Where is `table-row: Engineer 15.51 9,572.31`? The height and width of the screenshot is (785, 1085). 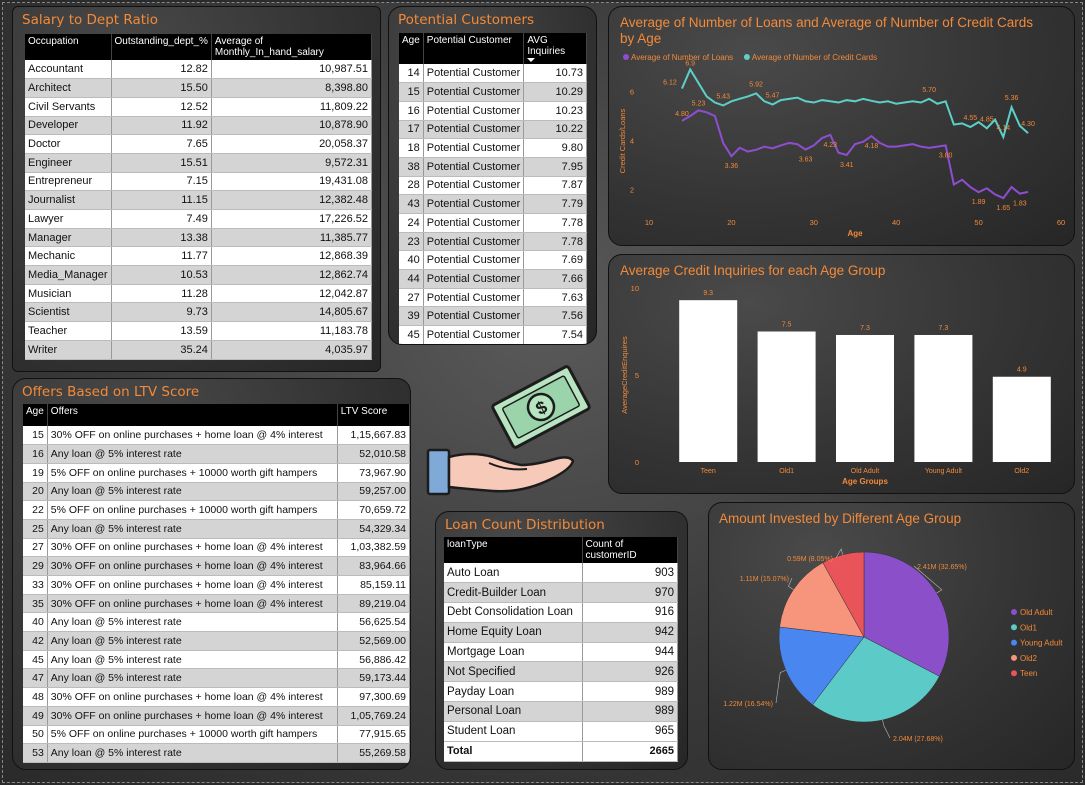 table-row: Engineer 15.51 9,572.31 is located at coordinates (199, 163).